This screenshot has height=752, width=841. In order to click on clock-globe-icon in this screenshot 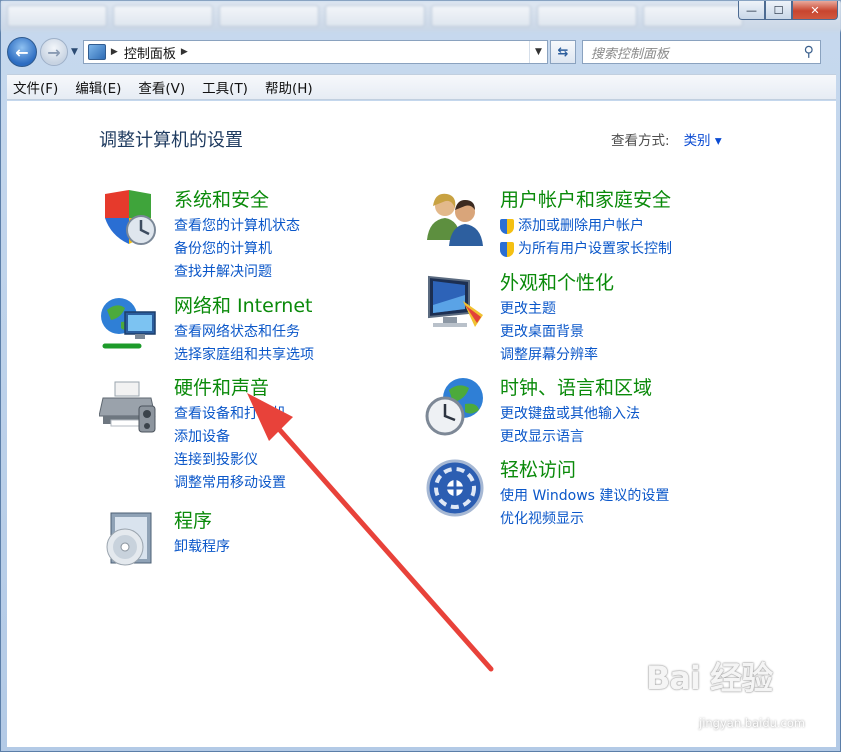, I will do `click(455, 406)`.